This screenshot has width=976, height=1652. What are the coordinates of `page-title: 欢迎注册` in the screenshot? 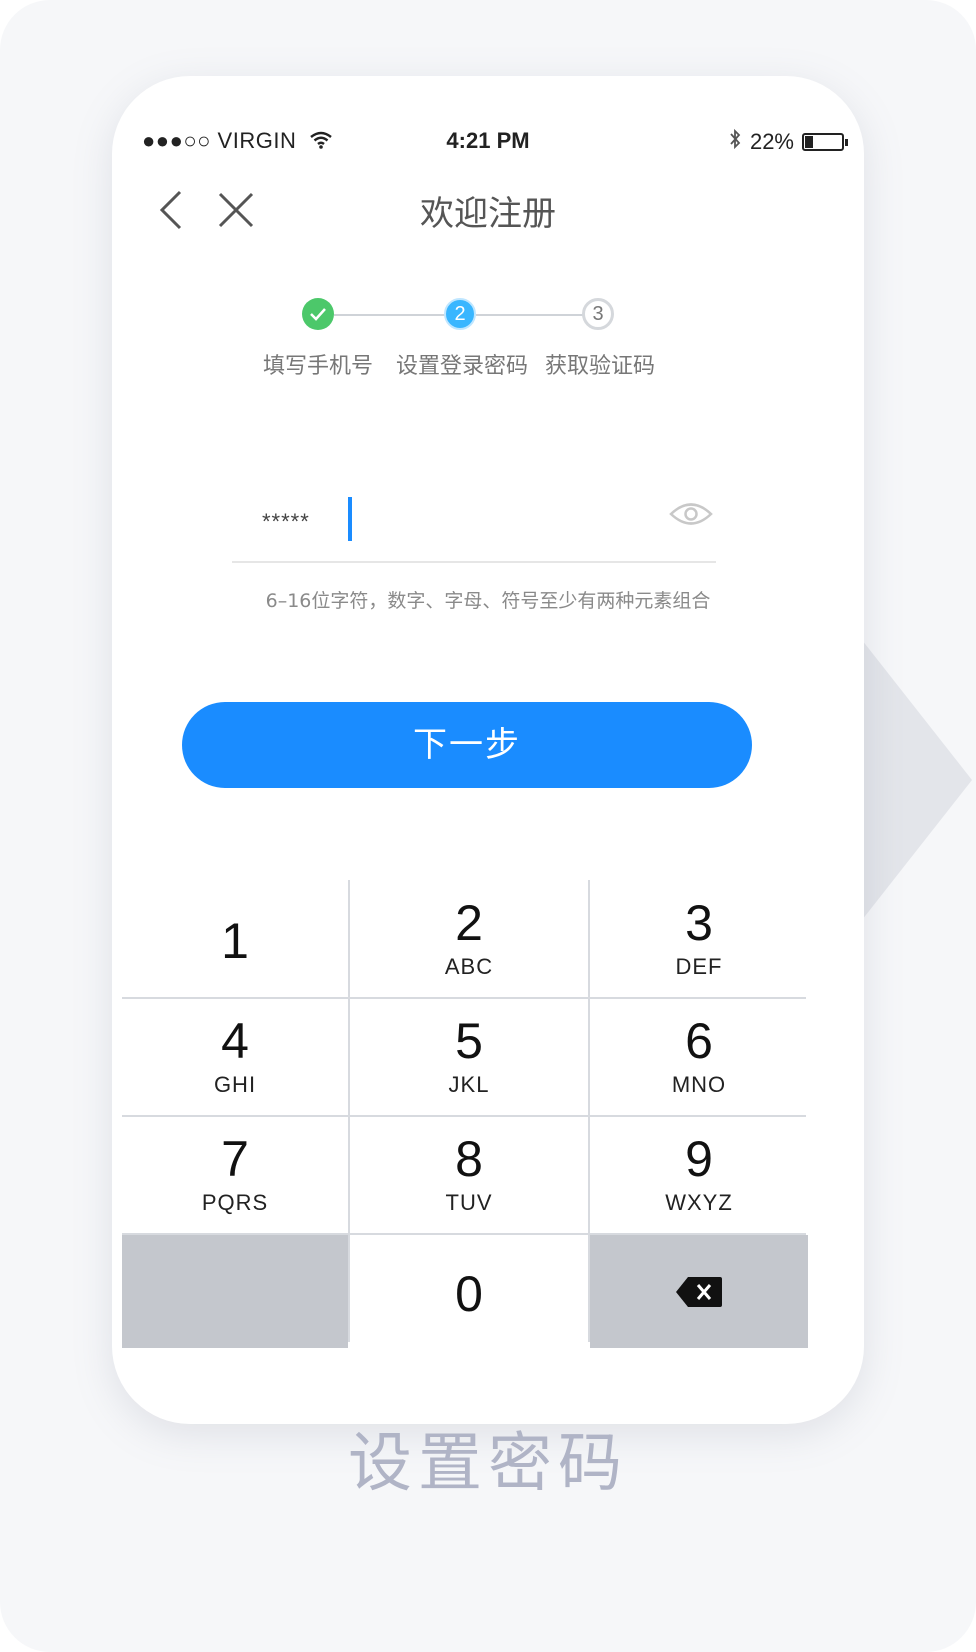 It's located at (488, 214).